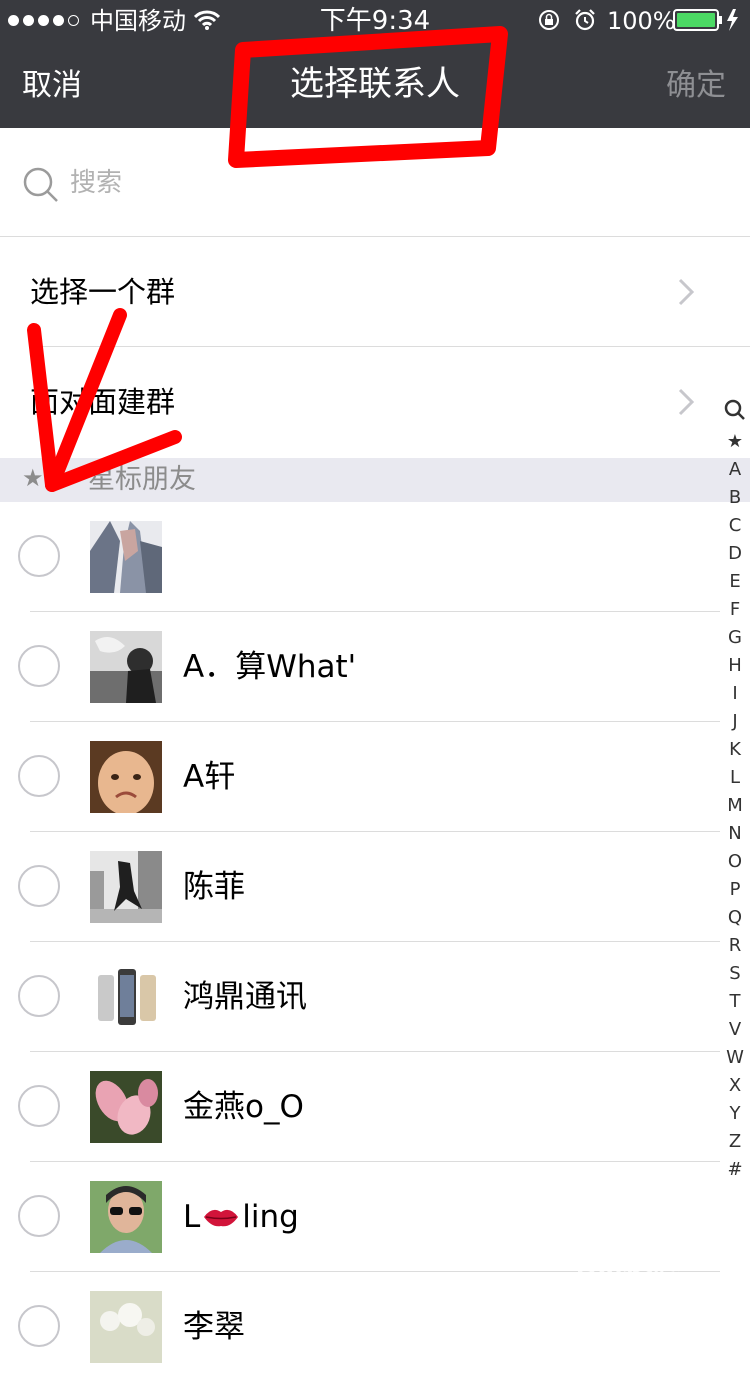 The width and height of the screenshot is (750, 1382). Describe the element at coordinates (192, 1217) in the screenshot. I see `contact-name-prefix: L` at that location.